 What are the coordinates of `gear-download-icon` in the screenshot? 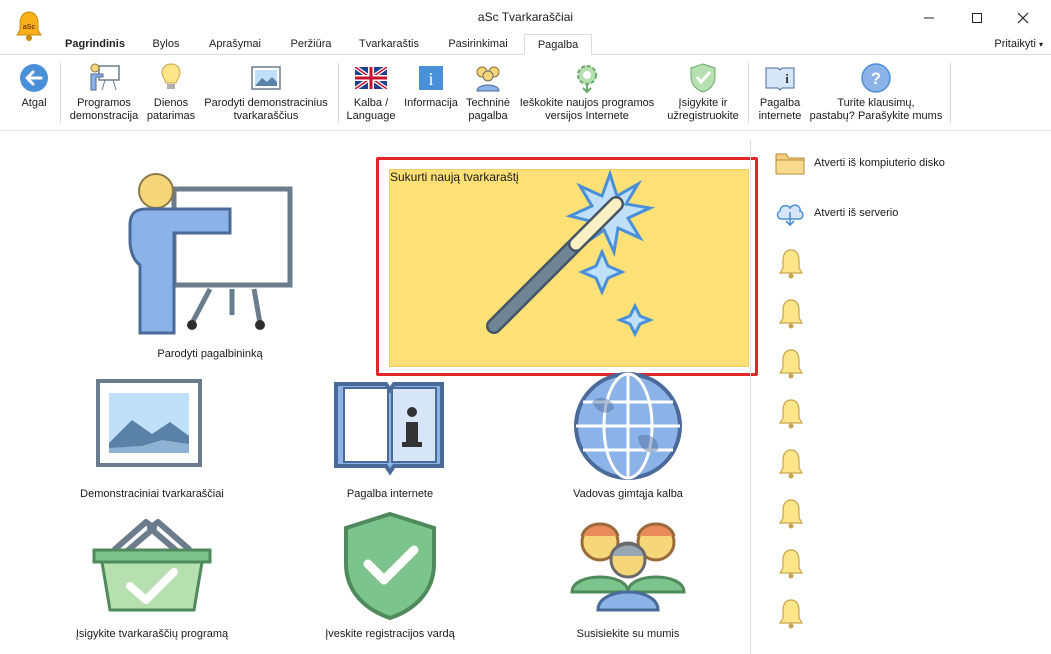 It's located at (587, 79).